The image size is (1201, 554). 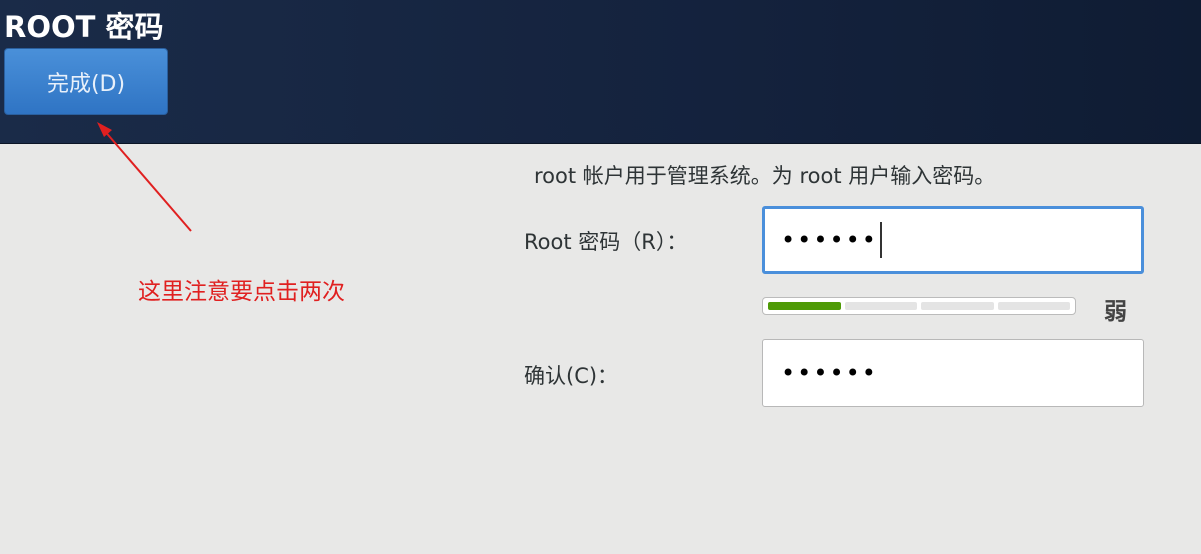 I want to click on root-password-label: Root 密码（R）：, so click(x=606, y=242).